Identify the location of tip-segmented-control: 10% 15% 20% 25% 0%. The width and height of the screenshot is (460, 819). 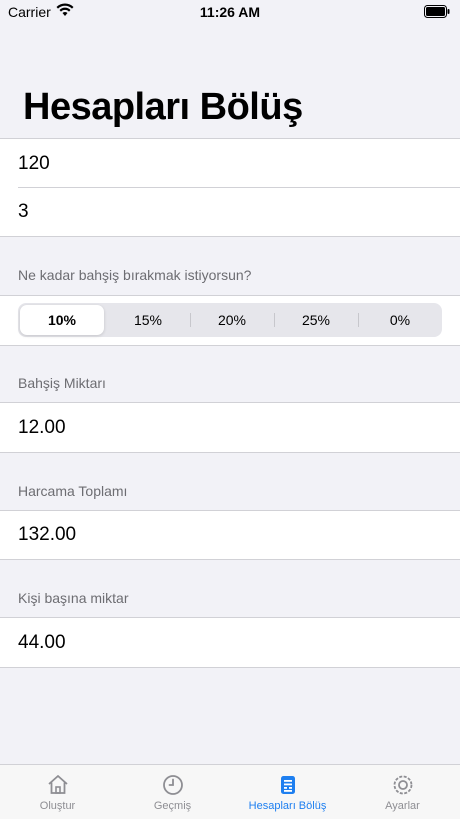
(230, 320).